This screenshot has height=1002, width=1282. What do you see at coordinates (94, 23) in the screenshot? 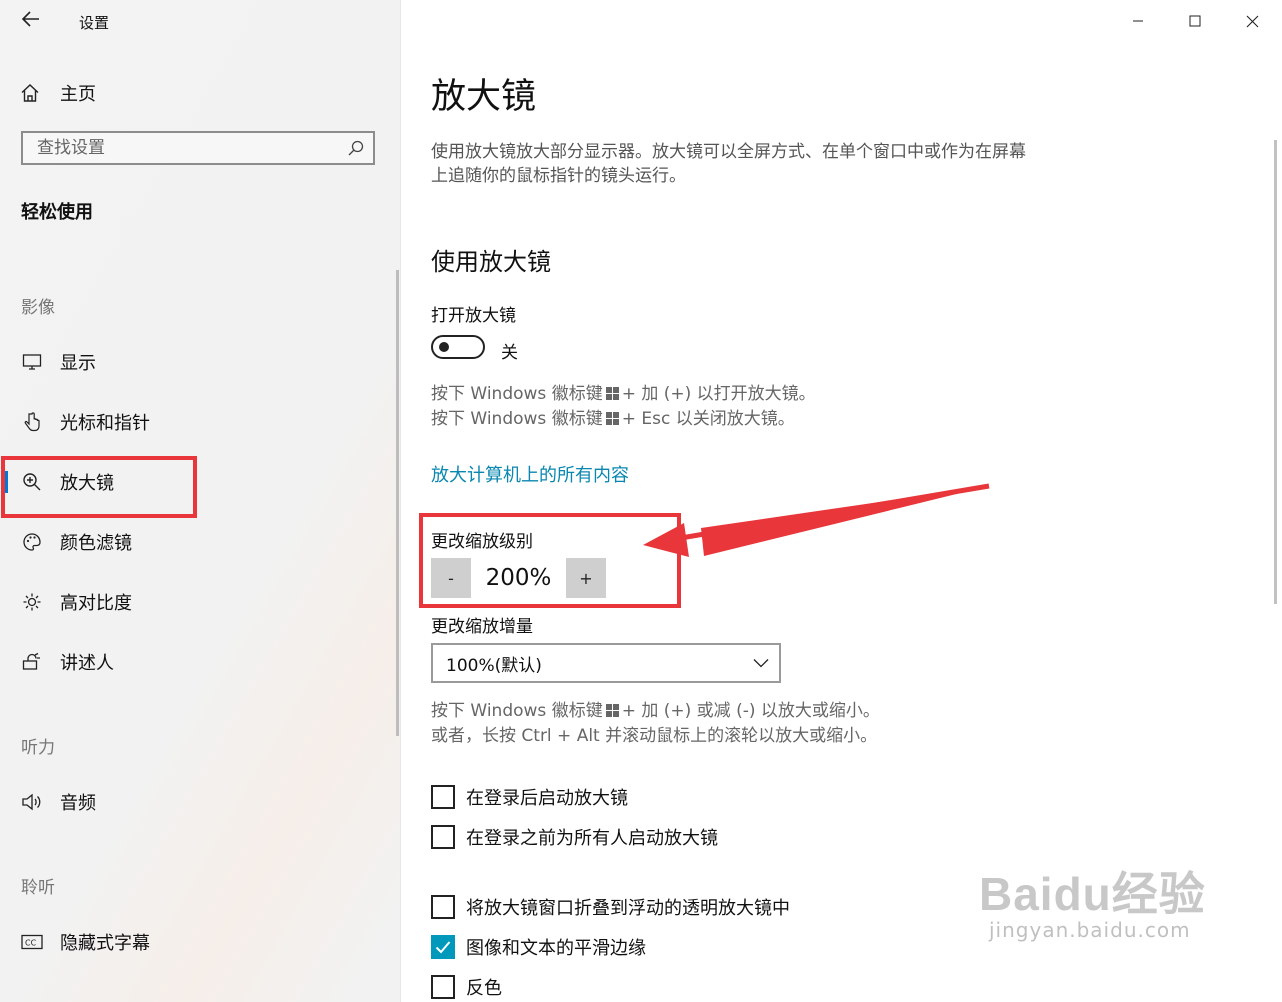
I see `app-title: 设置` at bounding box center [94, 23].